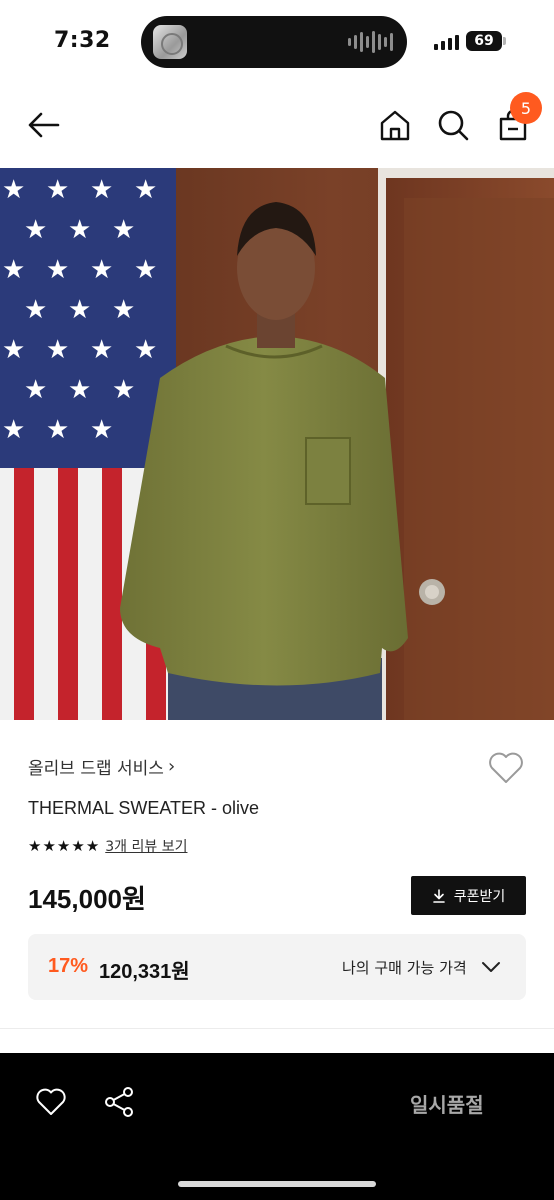 Image resolution: width=554 pixels, height=1200 pixels. I want to click on status-bar: 7:32 69, so click(277, 42).